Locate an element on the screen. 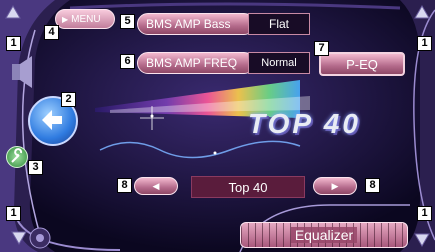 The width and height of the screenshot is (435, 252). bms-amp-freq-value: Normal is located at coordinates (279, 63).